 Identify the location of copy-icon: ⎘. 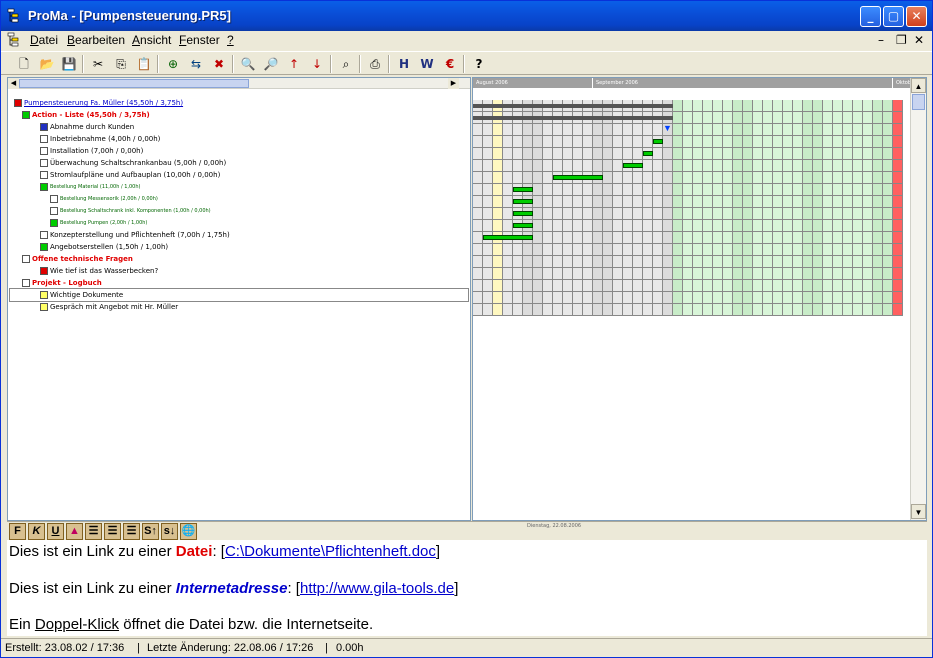
(121, 64).